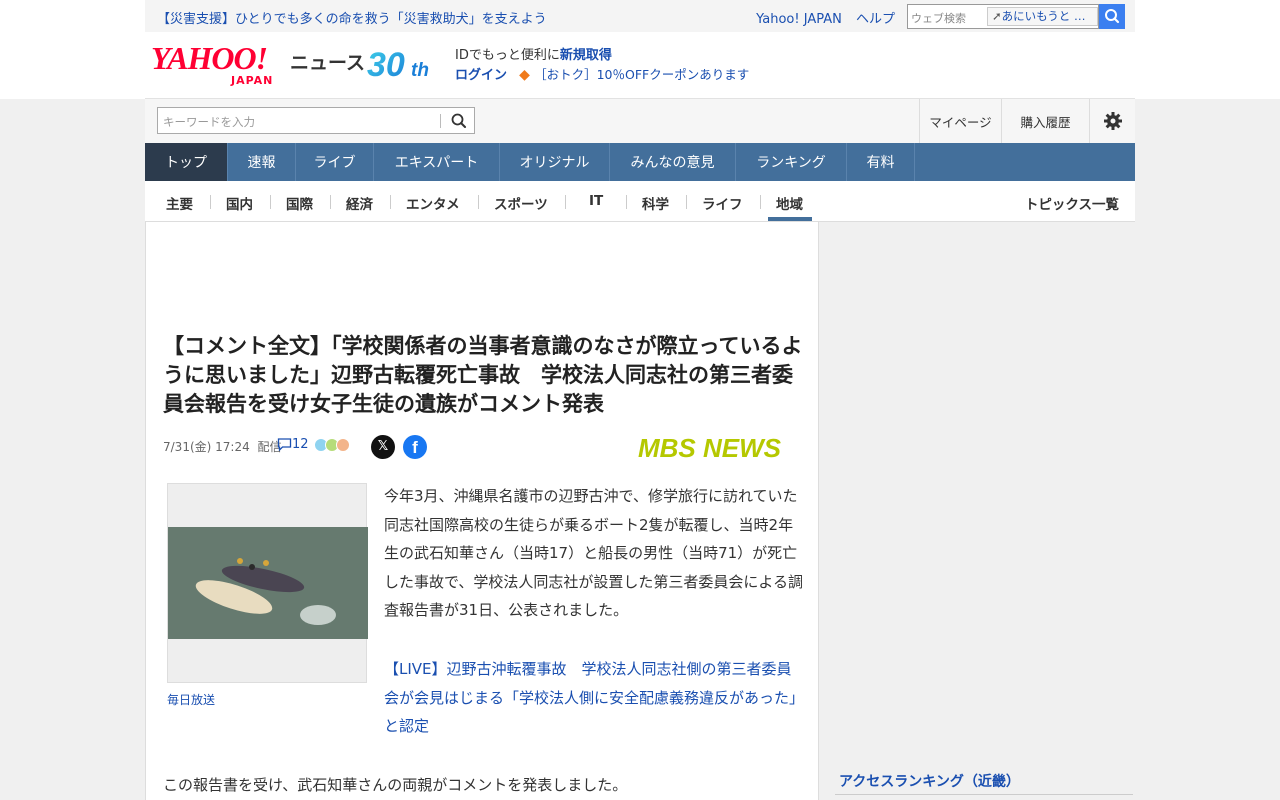 This screenshot has height=800, width=1280. I want to click on source-logo: MBS NEWS, so click(709, 448).